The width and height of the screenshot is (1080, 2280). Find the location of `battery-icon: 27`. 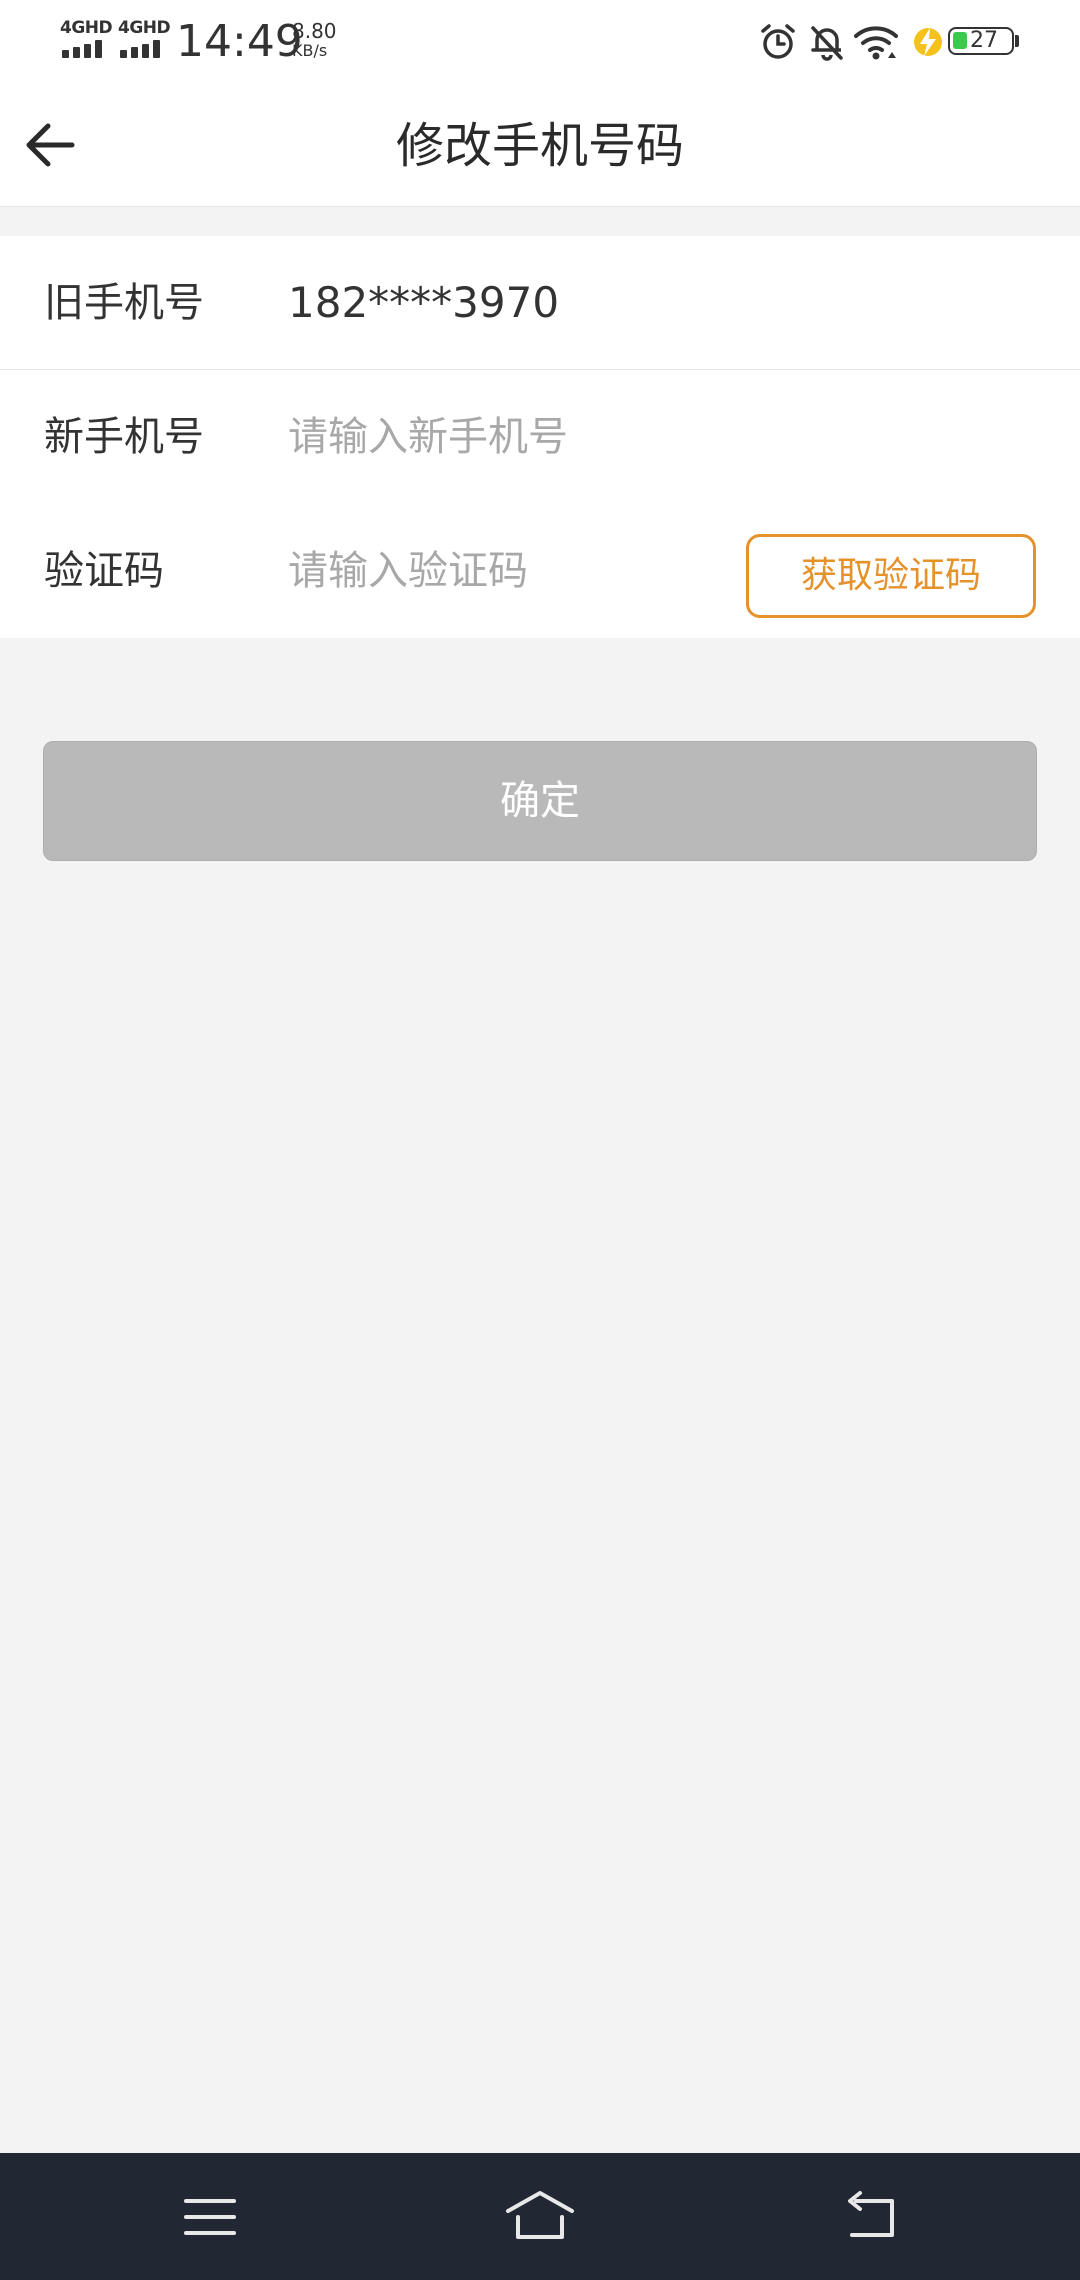

battery-icon: 27 is located at coordinates (981, 41).